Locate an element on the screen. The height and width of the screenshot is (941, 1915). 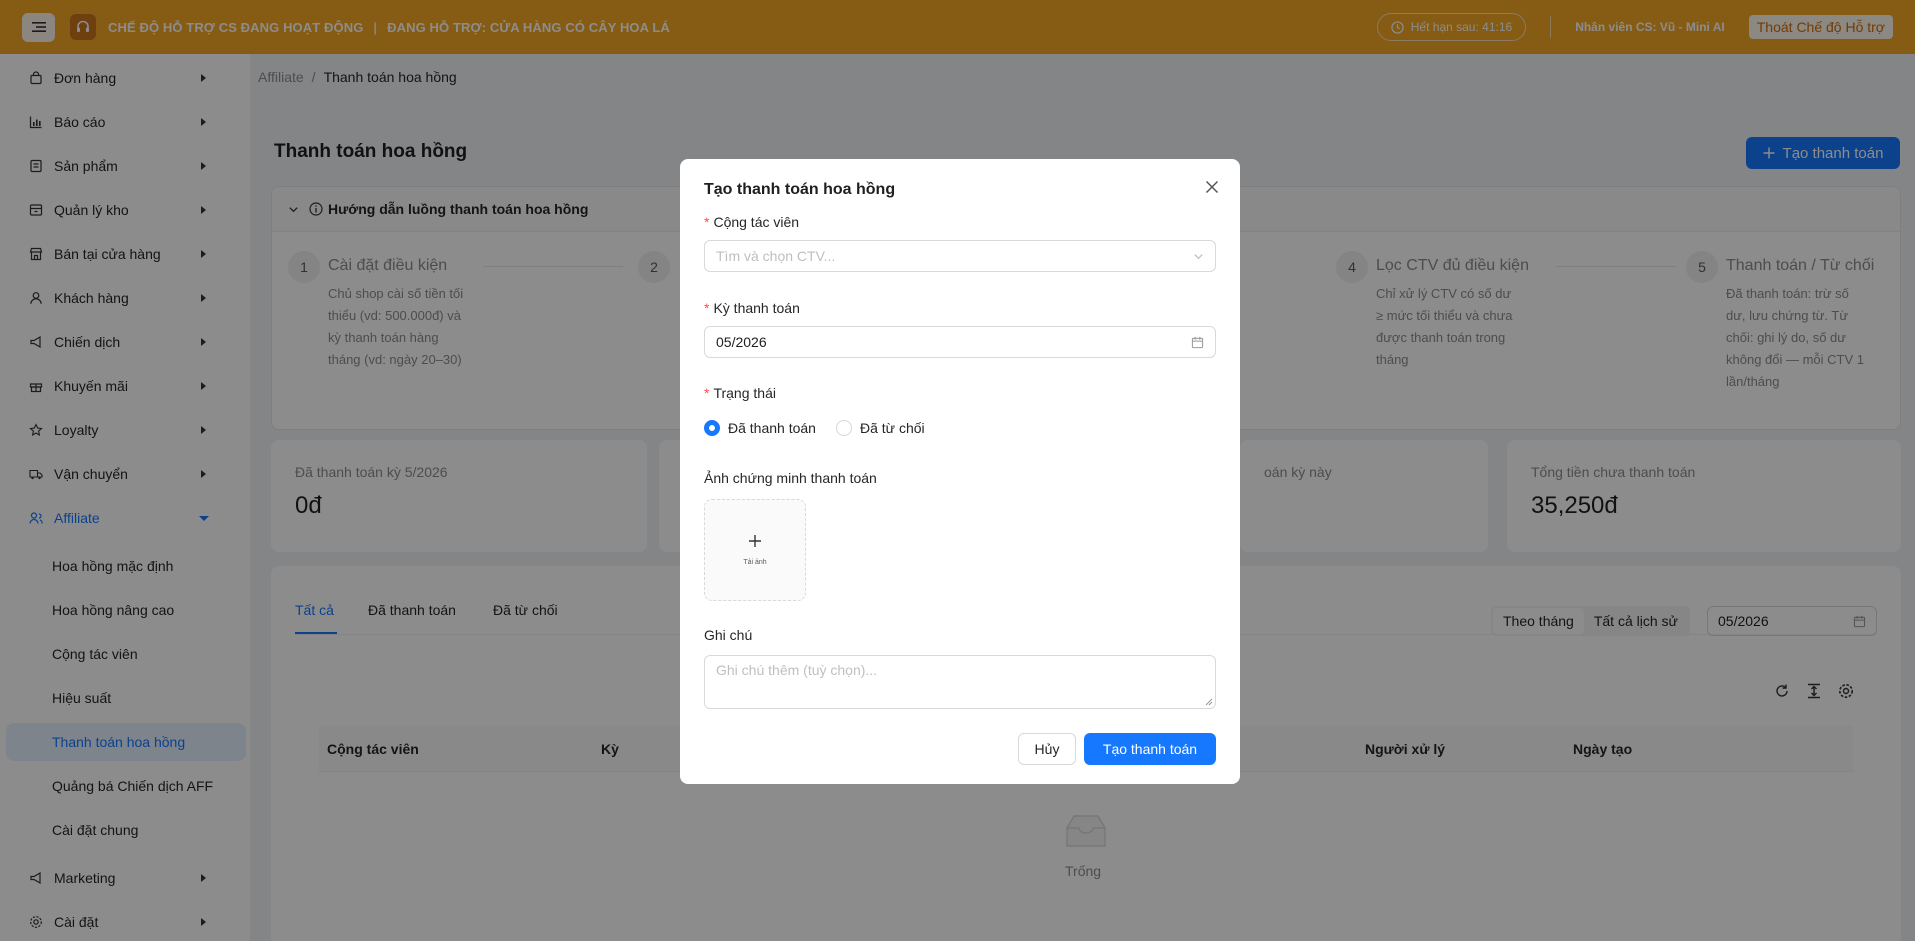
plus-icon is located at coordinates (755, 541).